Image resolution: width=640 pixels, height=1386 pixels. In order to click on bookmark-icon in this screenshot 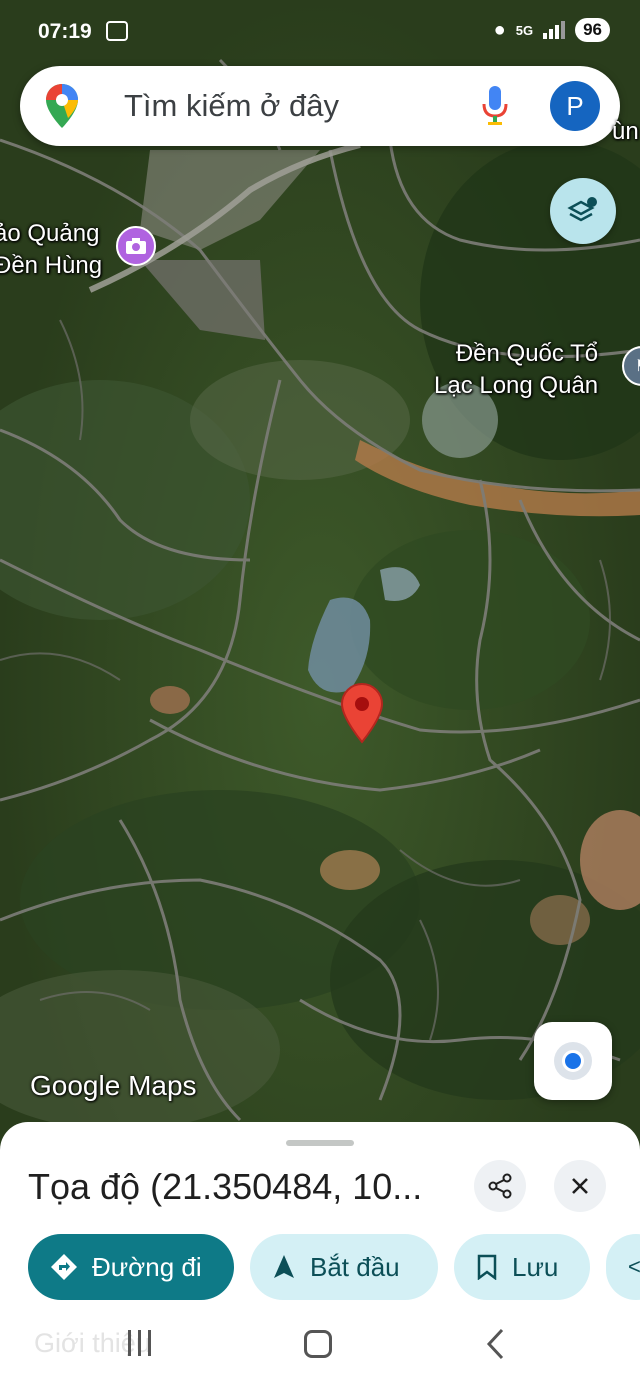, I will do `click(487, 1267)`.